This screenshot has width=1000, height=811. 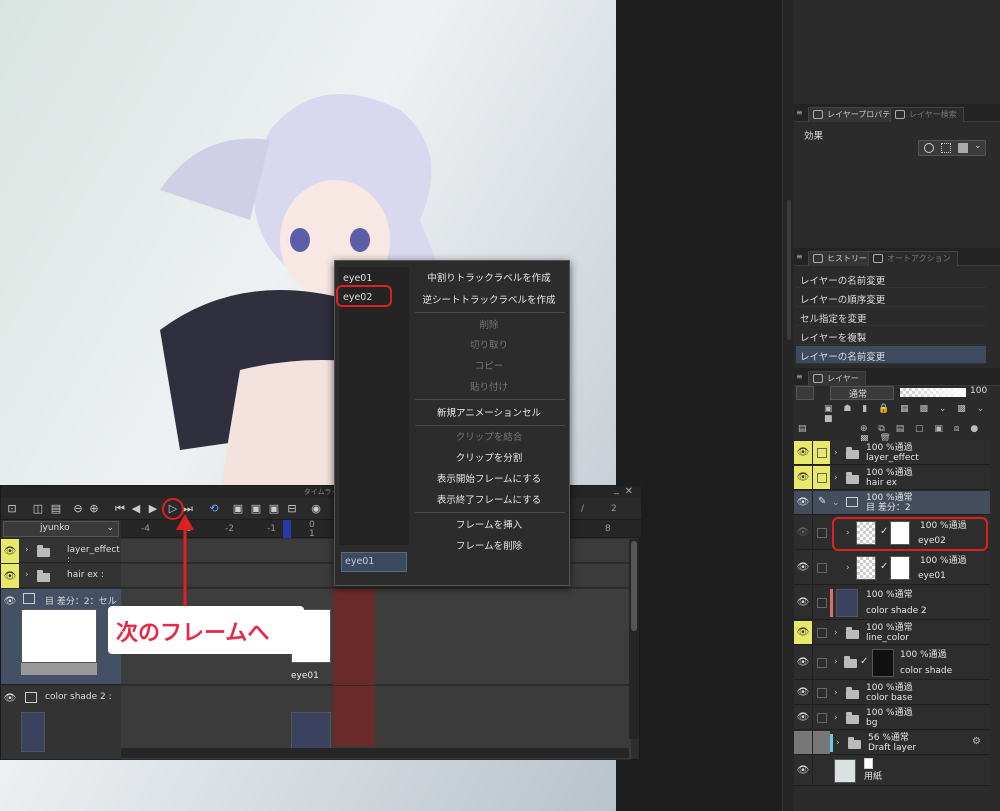 I want to click on opacity-slider, so click(x=933, y=392).